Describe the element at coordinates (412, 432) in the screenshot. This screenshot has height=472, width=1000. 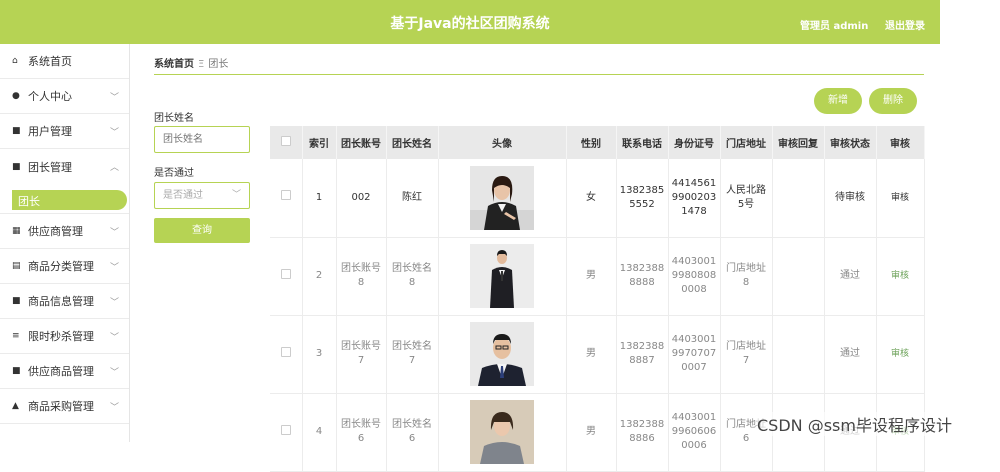
I see `name-cell: 团长姓名6` at that location.